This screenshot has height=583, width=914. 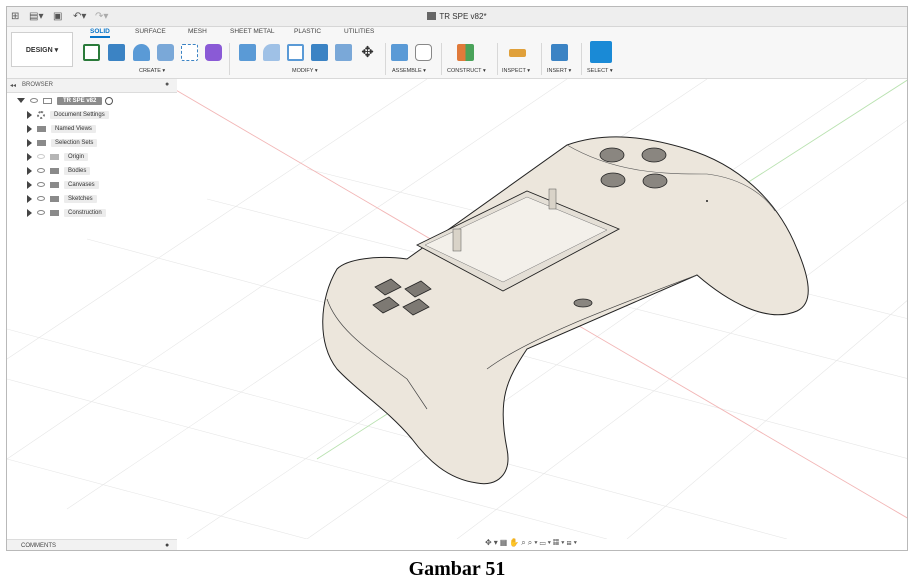 What do you see at coordinates (41, 114) in the screenshot?
I see `gear-icon` at bounding box center [41, 114].